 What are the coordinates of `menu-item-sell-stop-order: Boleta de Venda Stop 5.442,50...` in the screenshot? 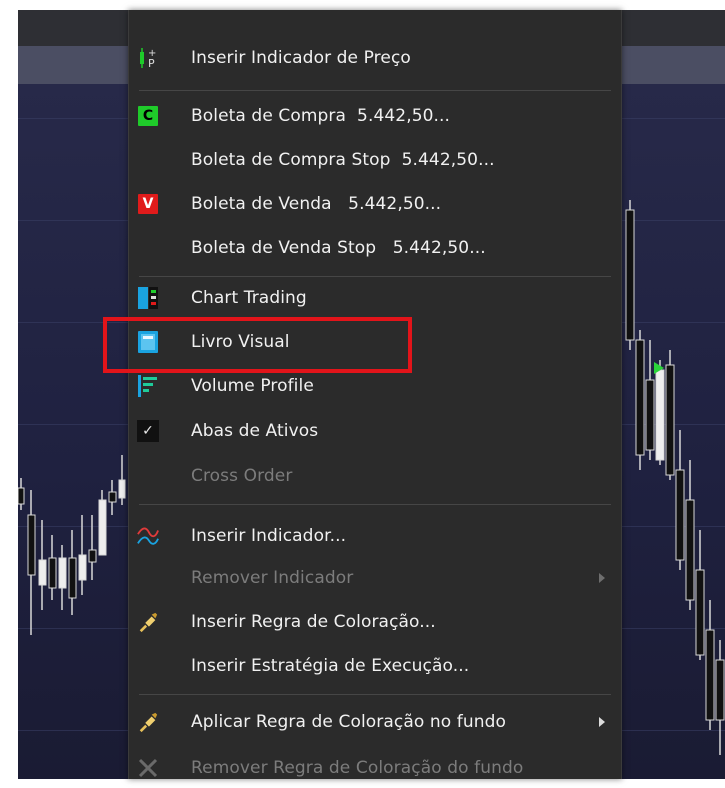 It's located at (375, 248).